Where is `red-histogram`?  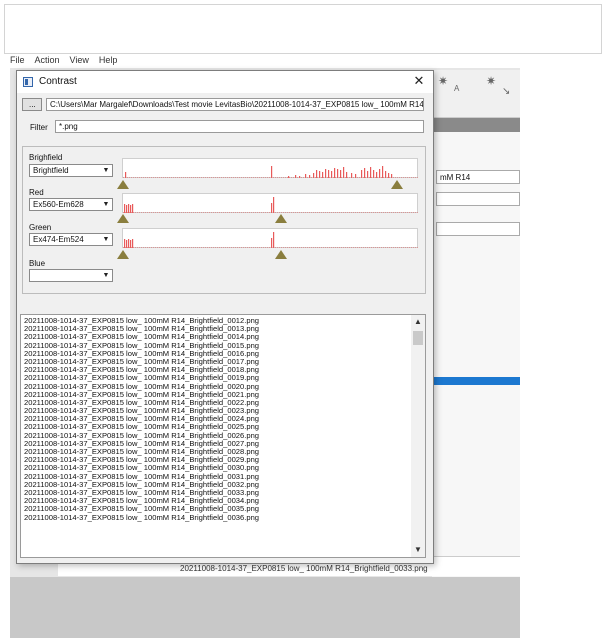 red-histogram is located at coordinates (270, 203).